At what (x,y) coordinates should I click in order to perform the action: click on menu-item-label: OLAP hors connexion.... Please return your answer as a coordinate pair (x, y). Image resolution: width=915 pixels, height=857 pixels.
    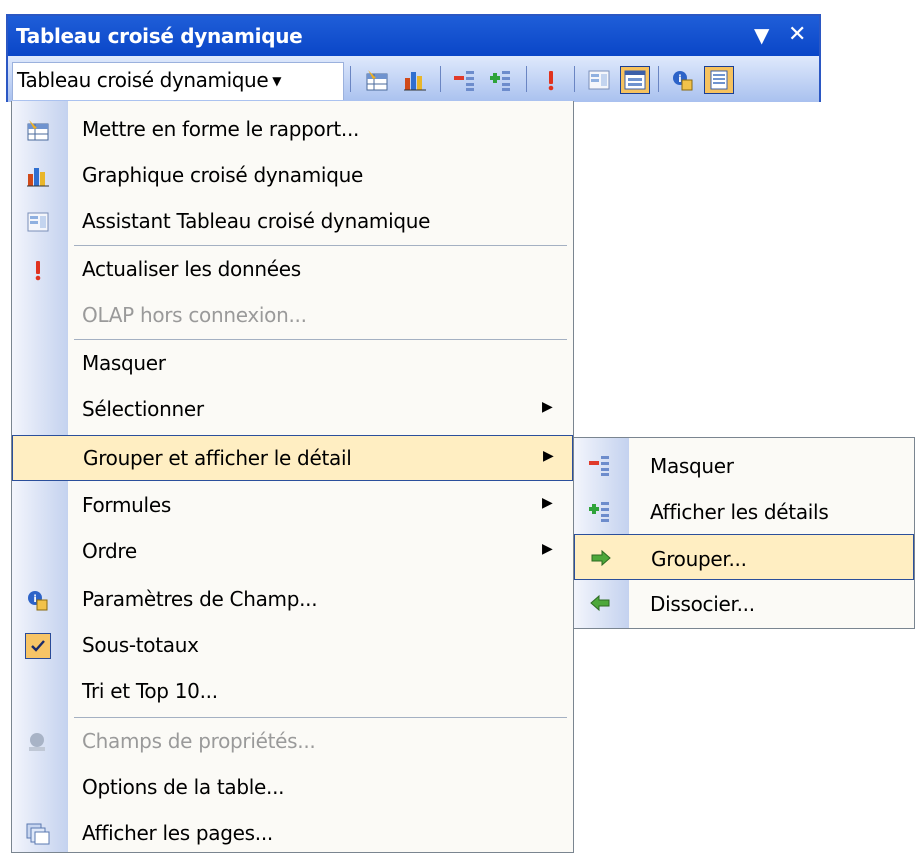
    Looking at the image, I should click on (194, 315).